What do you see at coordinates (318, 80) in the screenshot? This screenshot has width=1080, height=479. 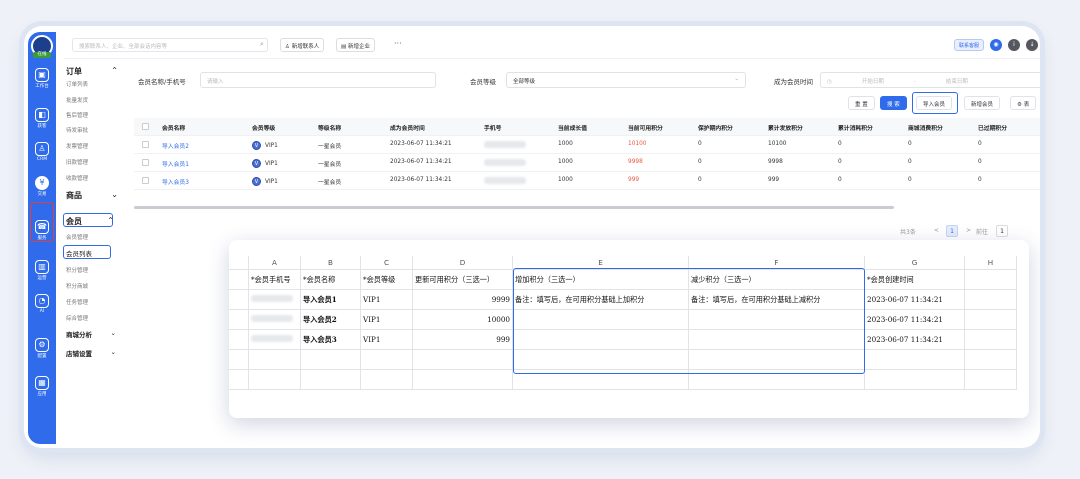 I see `name-phone-input: 请输入` at bounding box center [318, 80].